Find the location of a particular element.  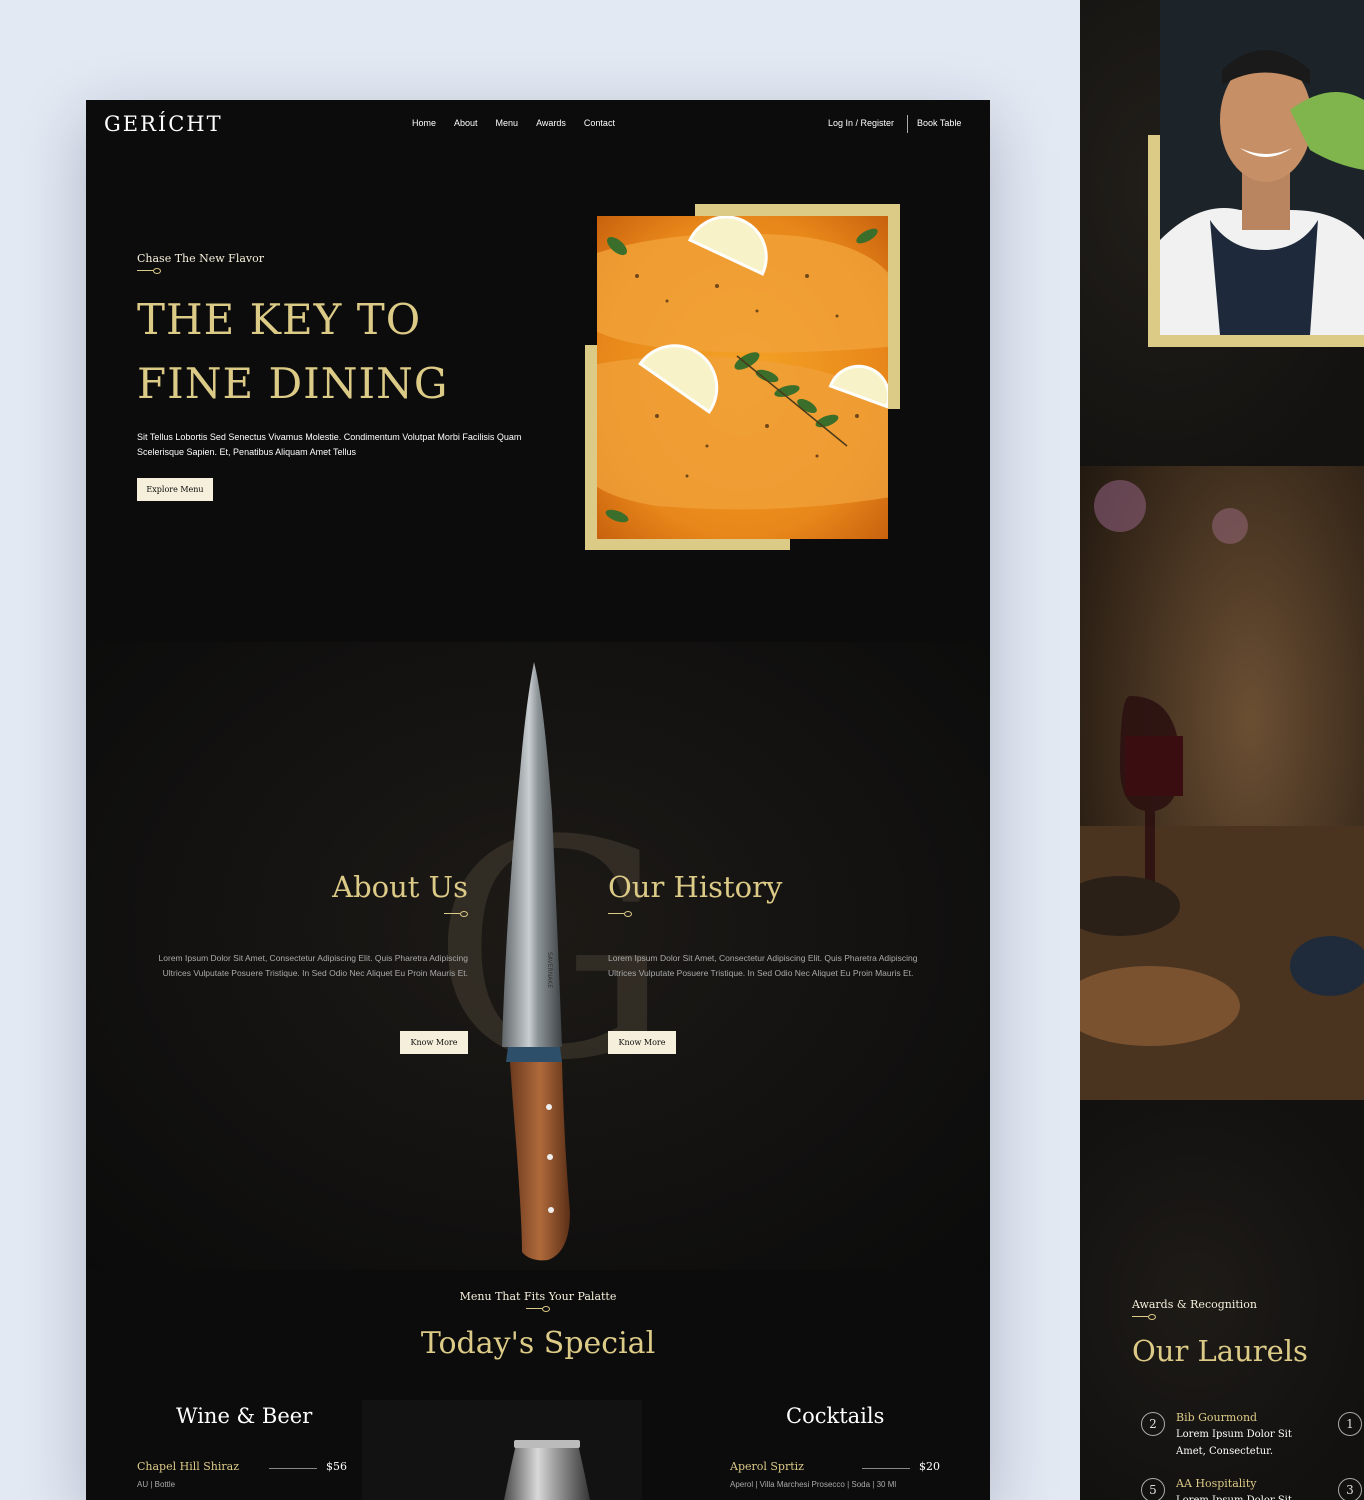

award-number-icon: 1 is located at coordinates (1350, 1424).